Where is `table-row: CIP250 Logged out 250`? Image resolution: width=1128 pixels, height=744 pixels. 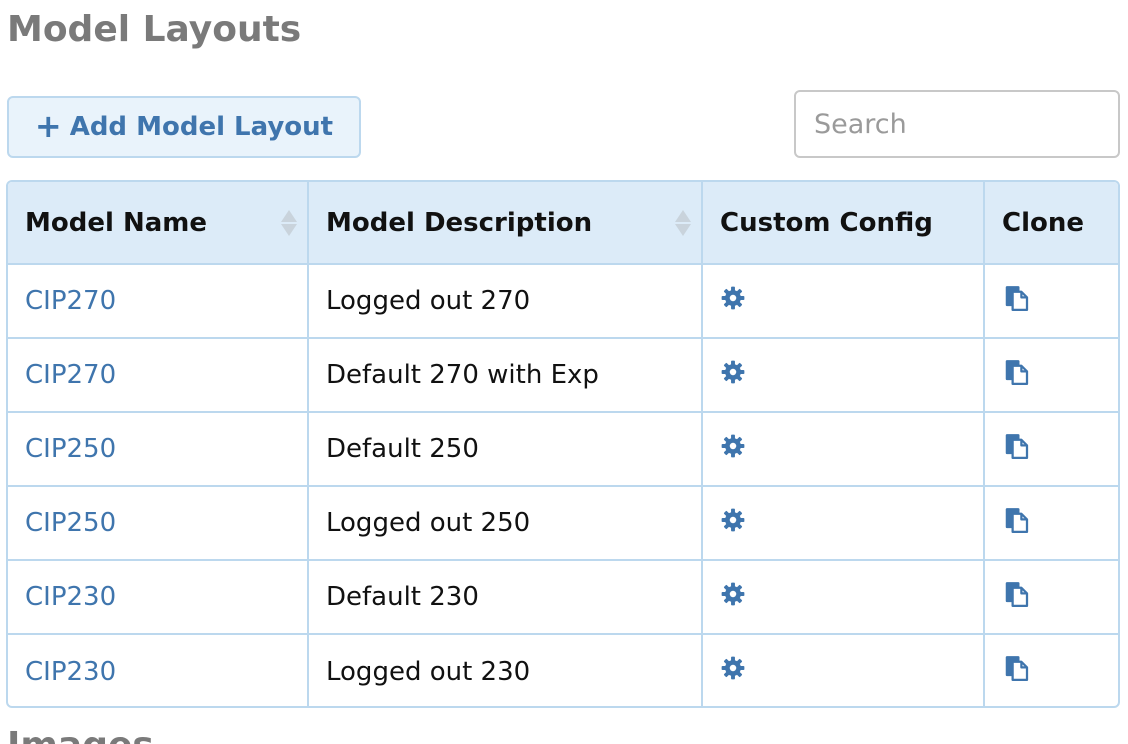
table-row: CIP250 Logged out 250 is located at coordinates (563, 523).